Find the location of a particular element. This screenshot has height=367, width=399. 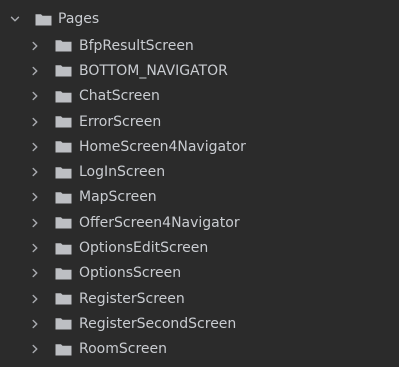

tree-node-label: ChatScreen is located at coordinates (119, 96).